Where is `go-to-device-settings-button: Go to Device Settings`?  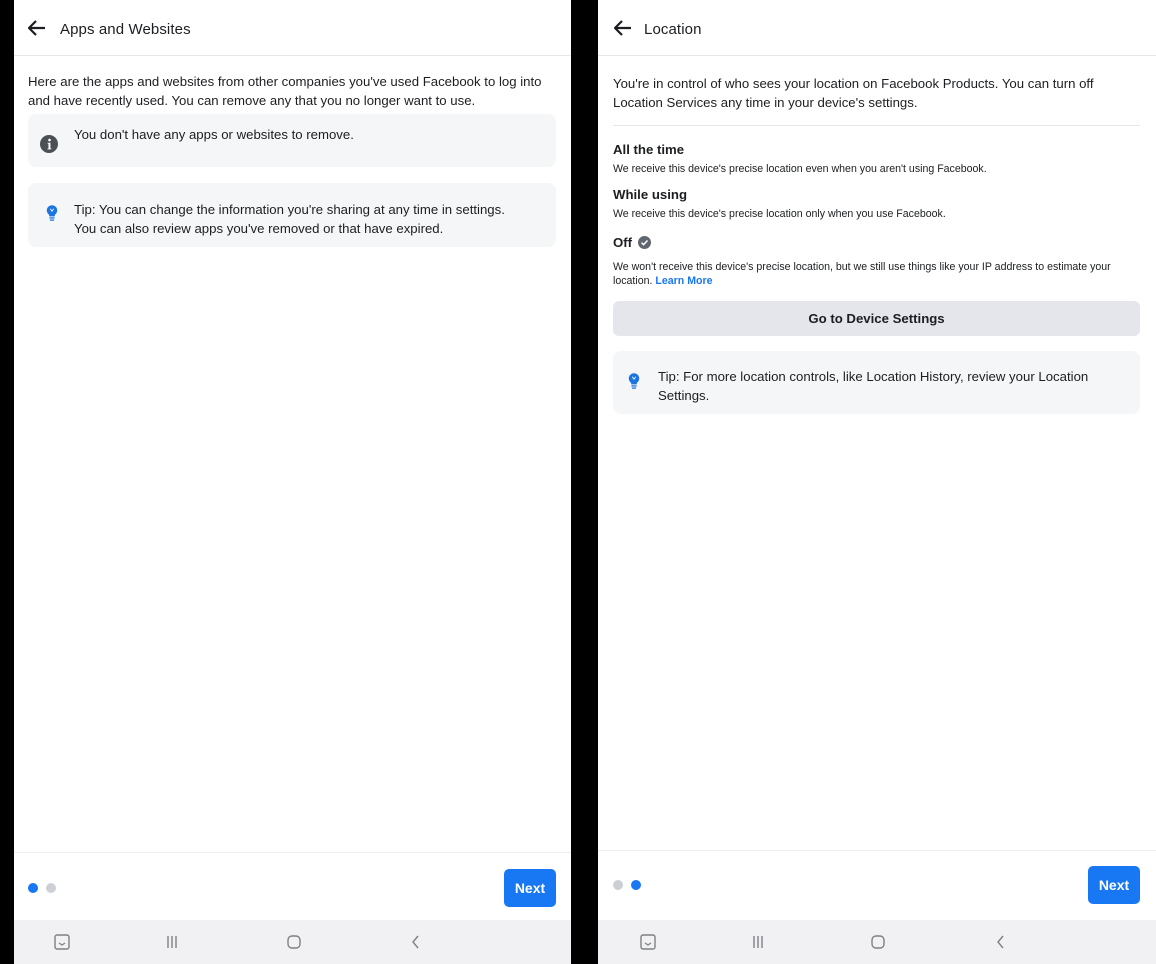
go-to-device-settings-button: Go to Device Settings is located at coordinates (876, 318).